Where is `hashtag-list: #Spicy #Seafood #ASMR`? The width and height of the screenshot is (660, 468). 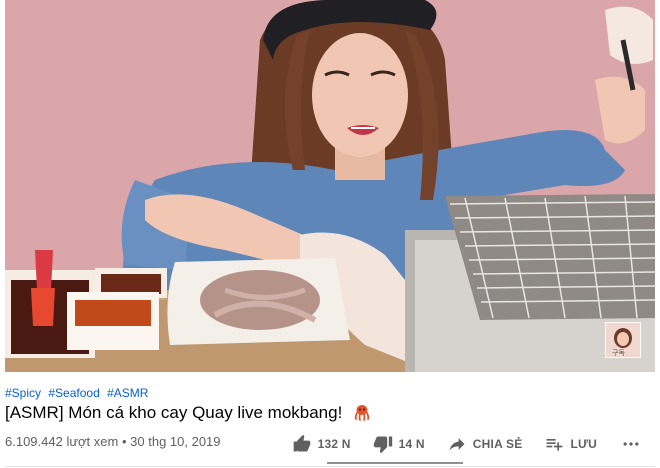 hashtag-list: #Spicy #Seafood #ASMR is located at coordinates (78, 393).